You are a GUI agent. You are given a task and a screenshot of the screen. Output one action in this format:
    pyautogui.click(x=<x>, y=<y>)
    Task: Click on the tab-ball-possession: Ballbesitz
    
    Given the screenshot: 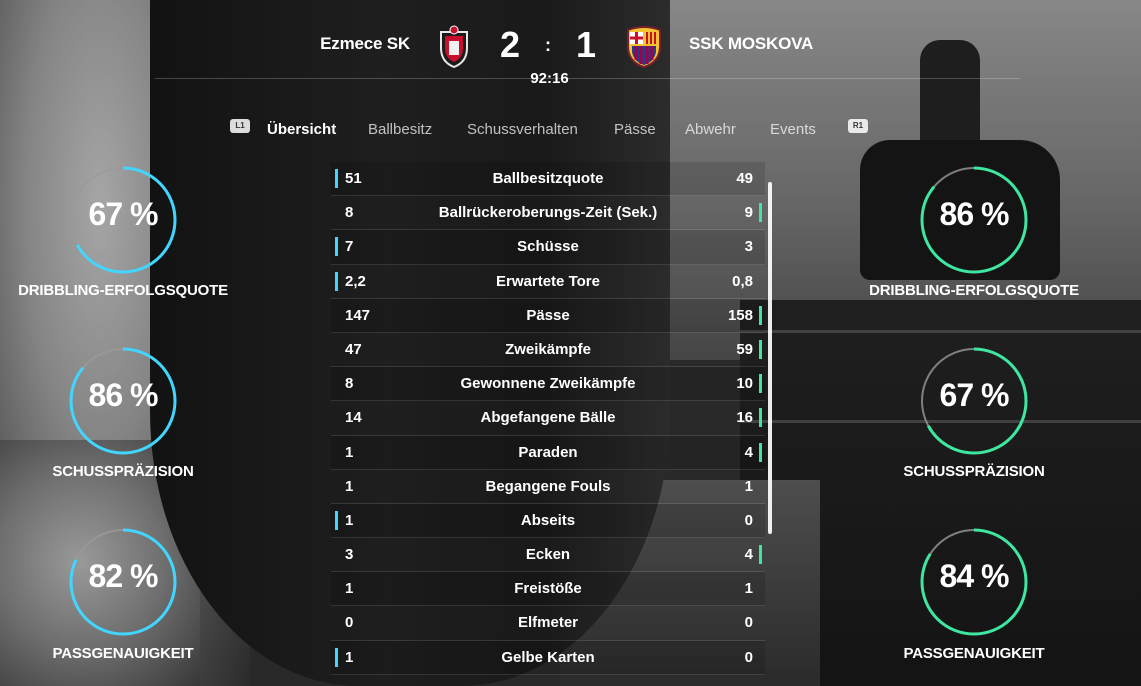 What is the action you would take?
    pyautogui.click(x=400, y=129)
    